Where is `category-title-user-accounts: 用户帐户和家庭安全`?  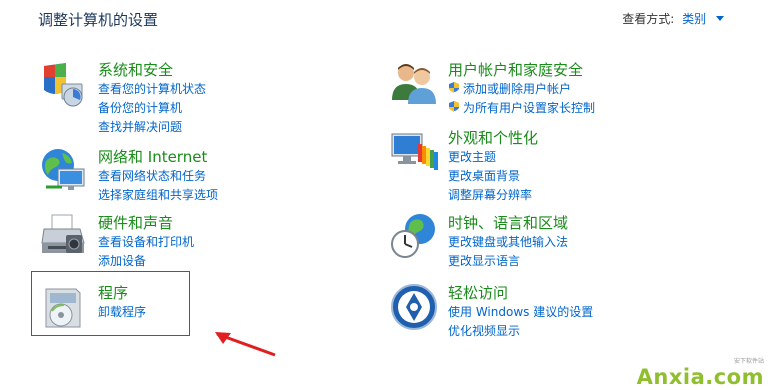
category-title-user-accounts: 用户帐户和家庭安全 is located at coordinates (521, 70).